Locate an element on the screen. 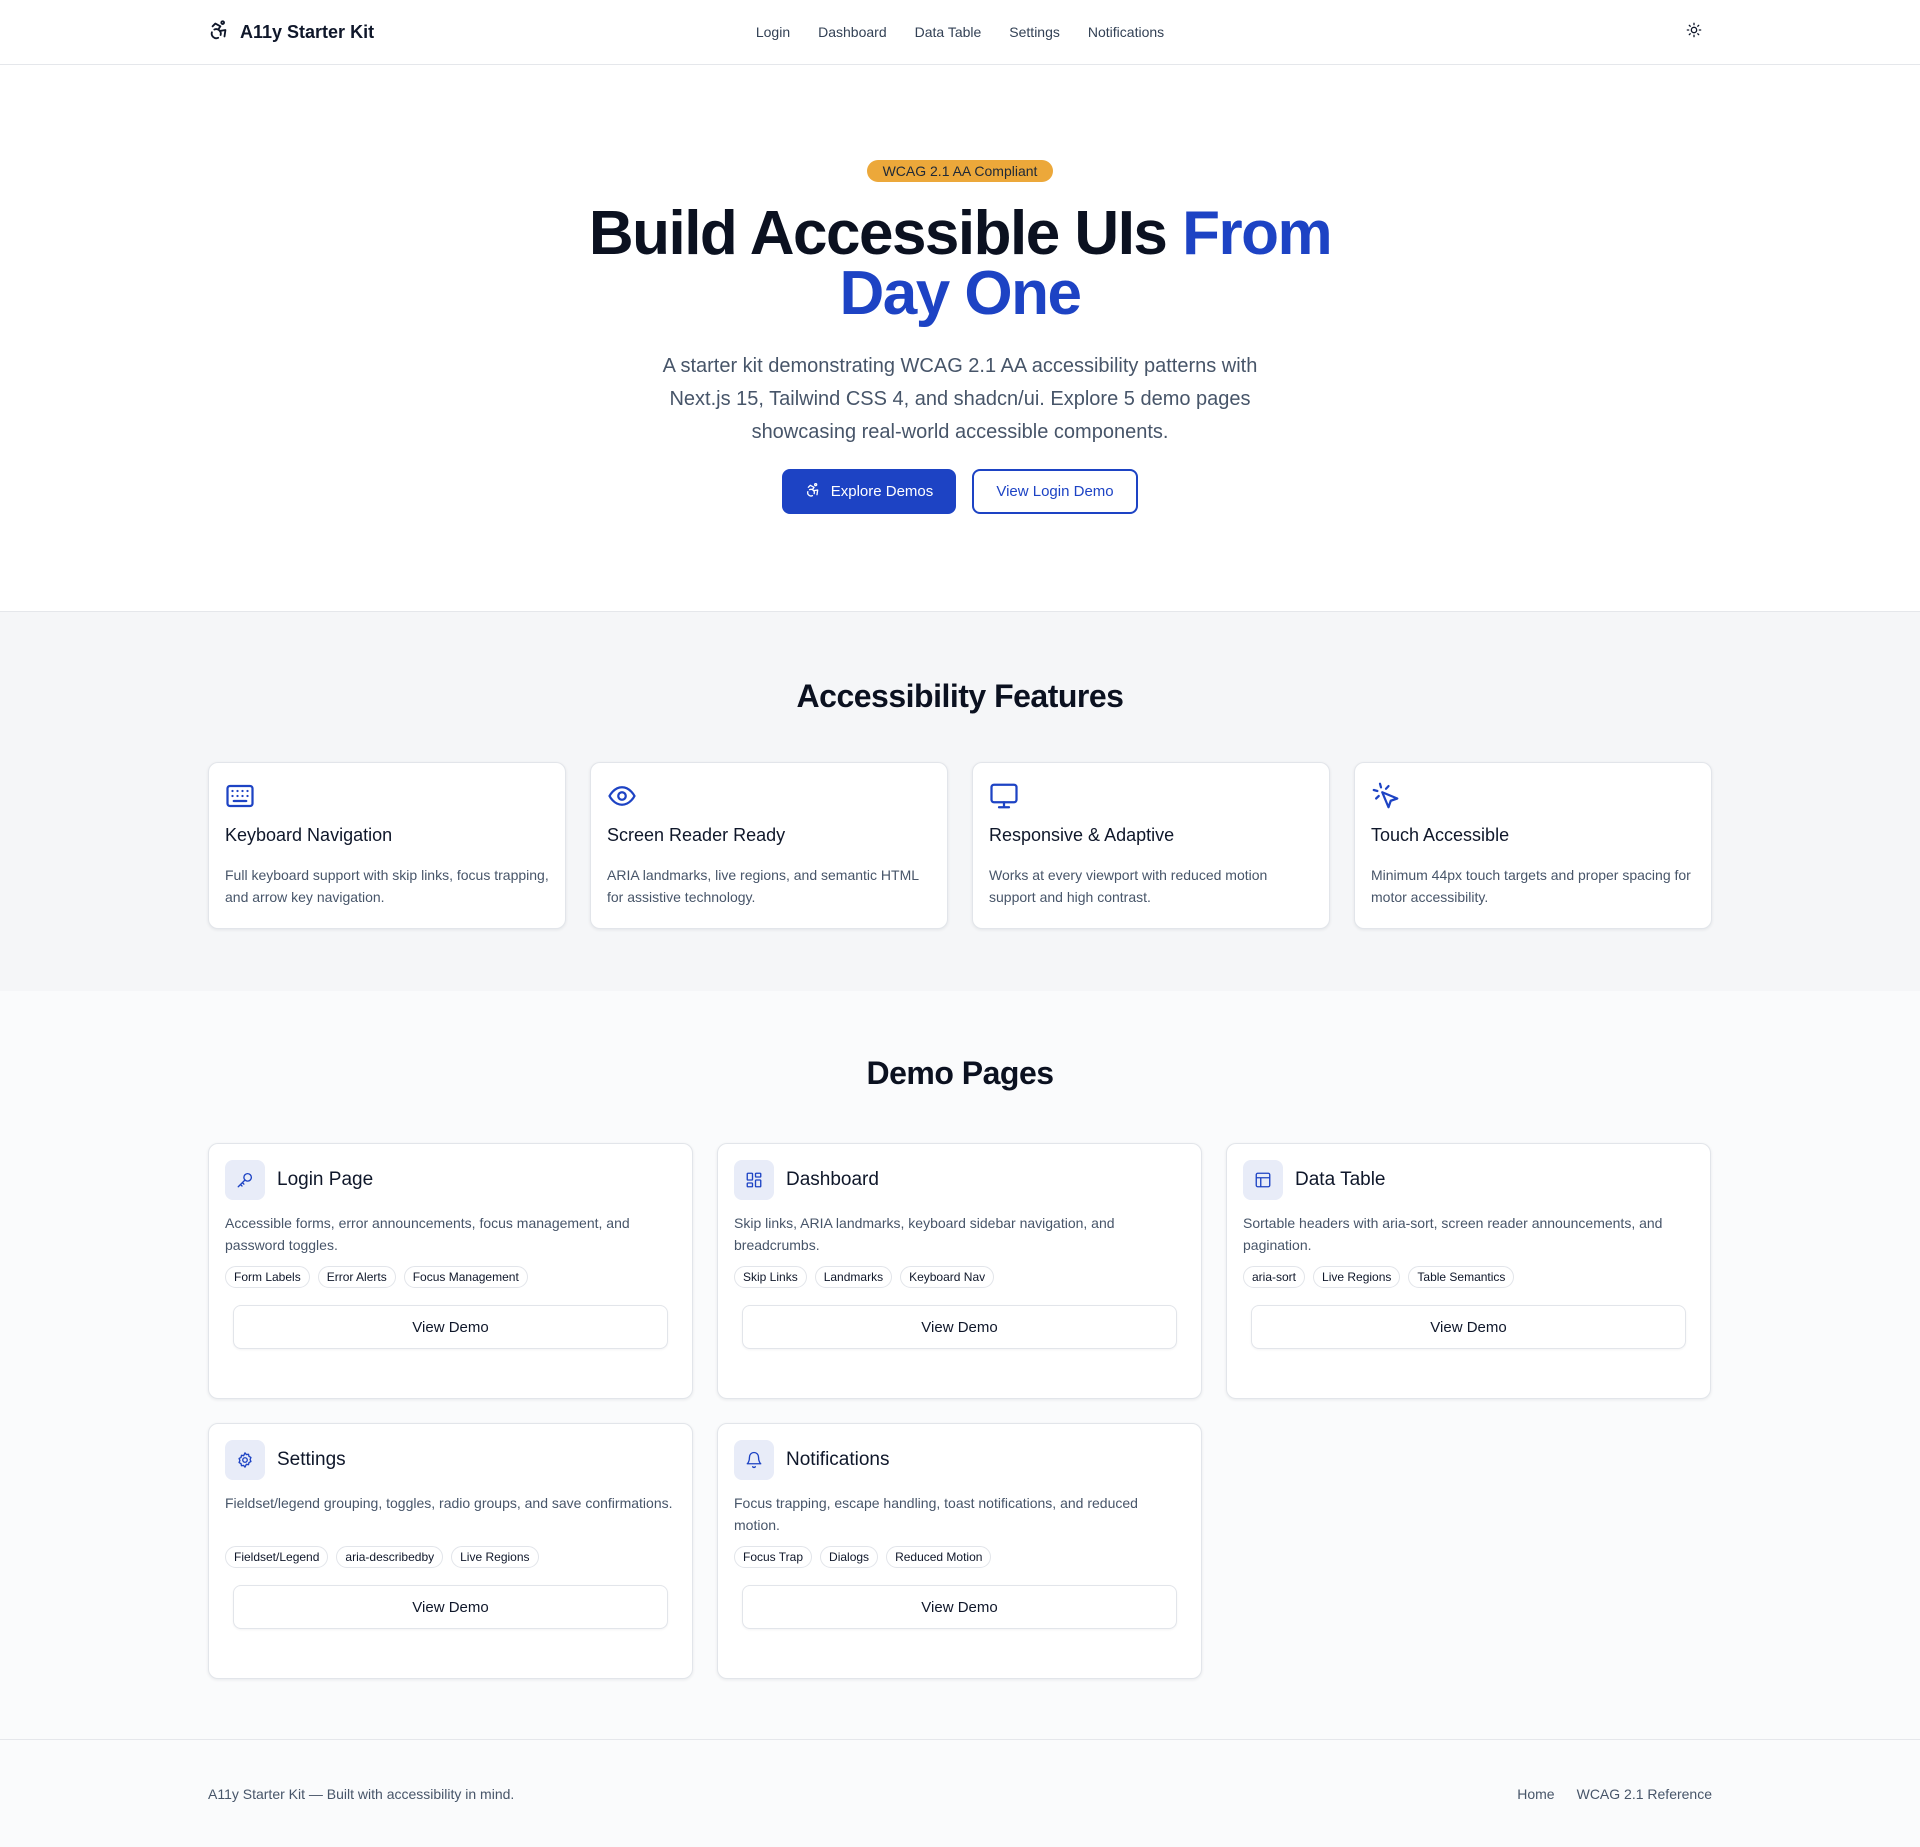 The height and width of the screenshot is (1847, 1920). eye-icon is located at coordinates (622, 796).